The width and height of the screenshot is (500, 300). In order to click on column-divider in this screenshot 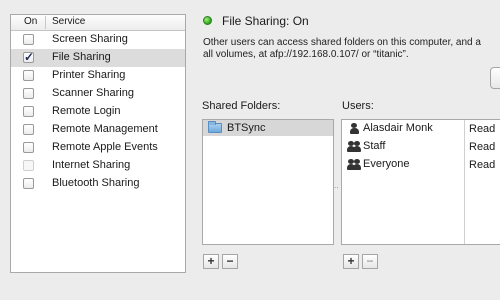, I will do `click(45, 22)`.